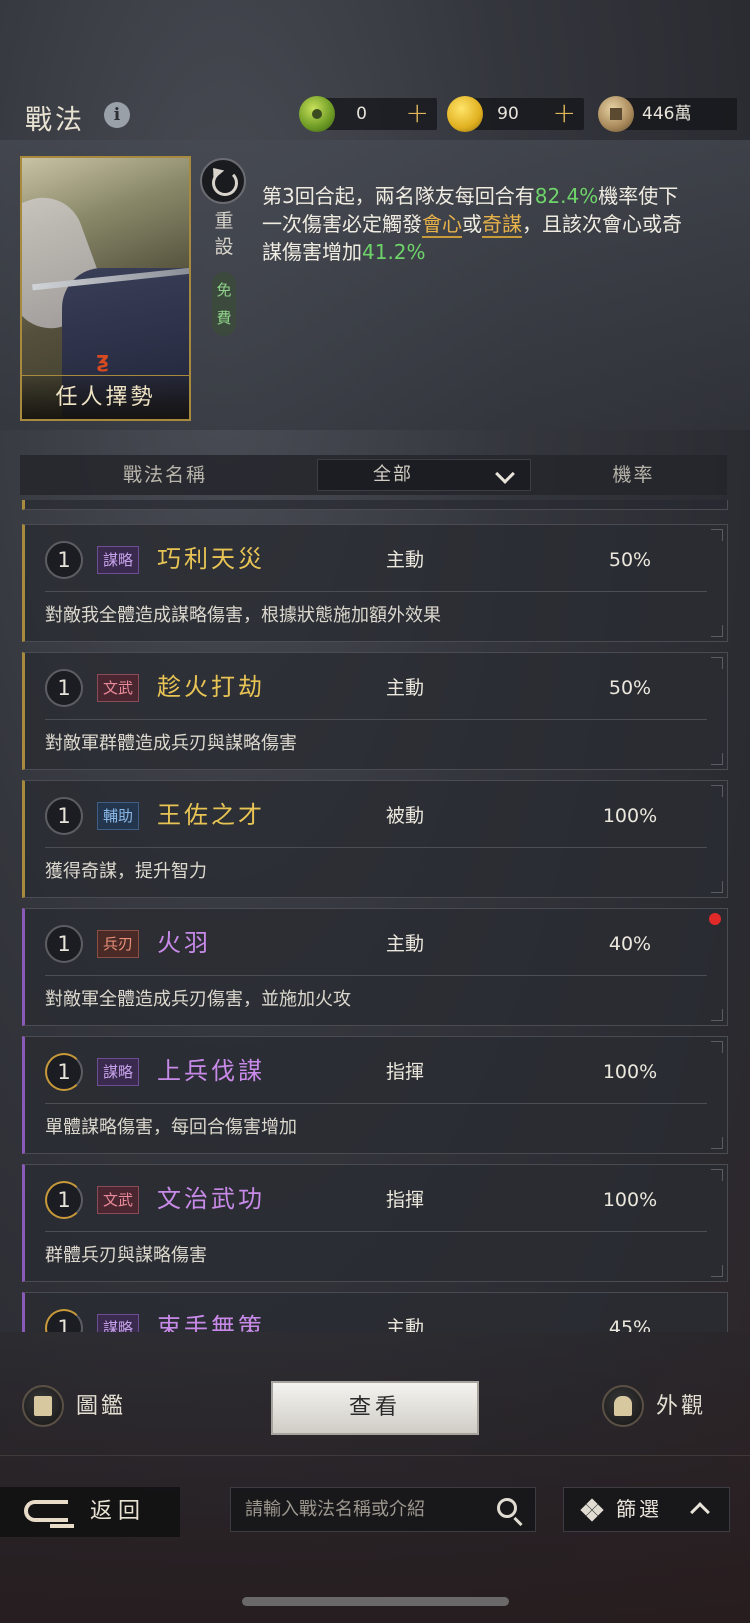 The height and width of the screenshot is (1623, 750). I want to click on list-item: 1 輔助 王佐之才 被動 100% 獲得奇謀，提升智力, so click(375, 839).